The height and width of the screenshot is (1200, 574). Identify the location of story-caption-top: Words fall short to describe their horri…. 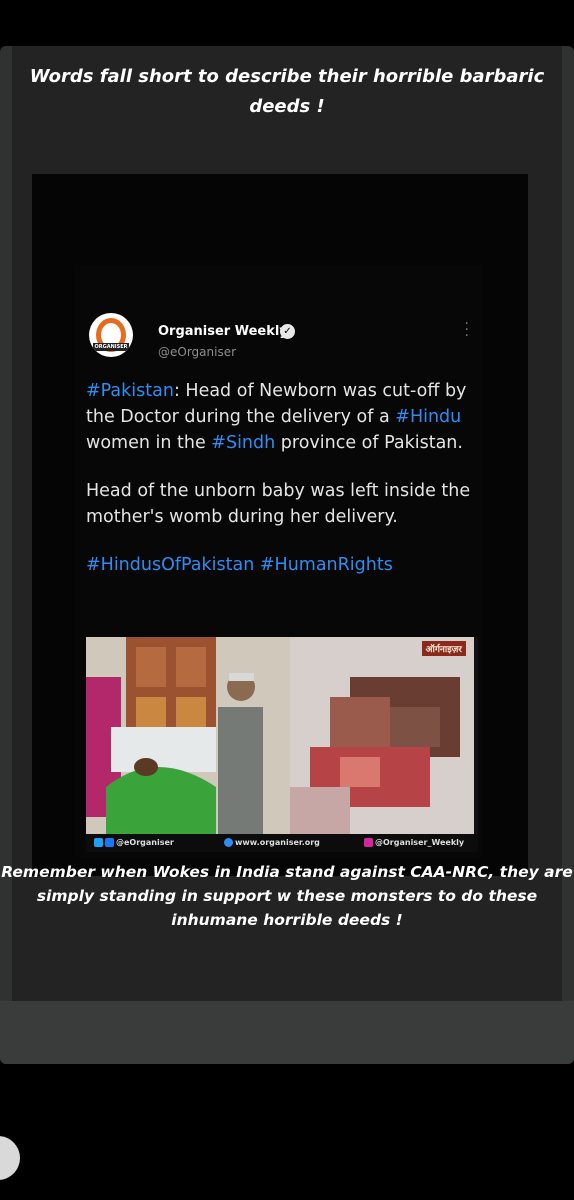
(287, 91).